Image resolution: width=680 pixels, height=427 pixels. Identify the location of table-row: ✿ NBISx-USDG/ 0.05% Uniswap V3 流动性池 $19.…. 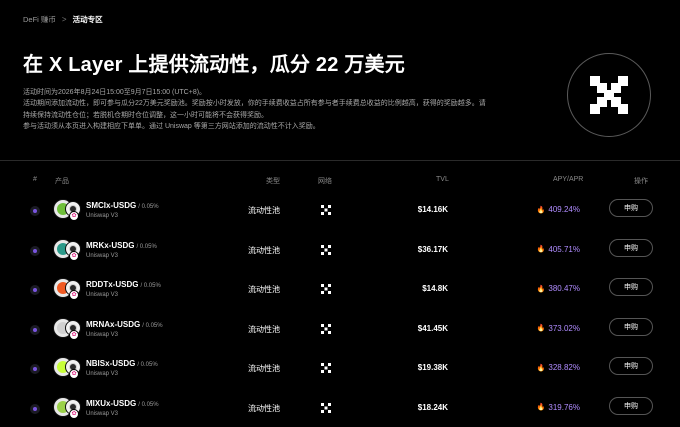
(340, 369).